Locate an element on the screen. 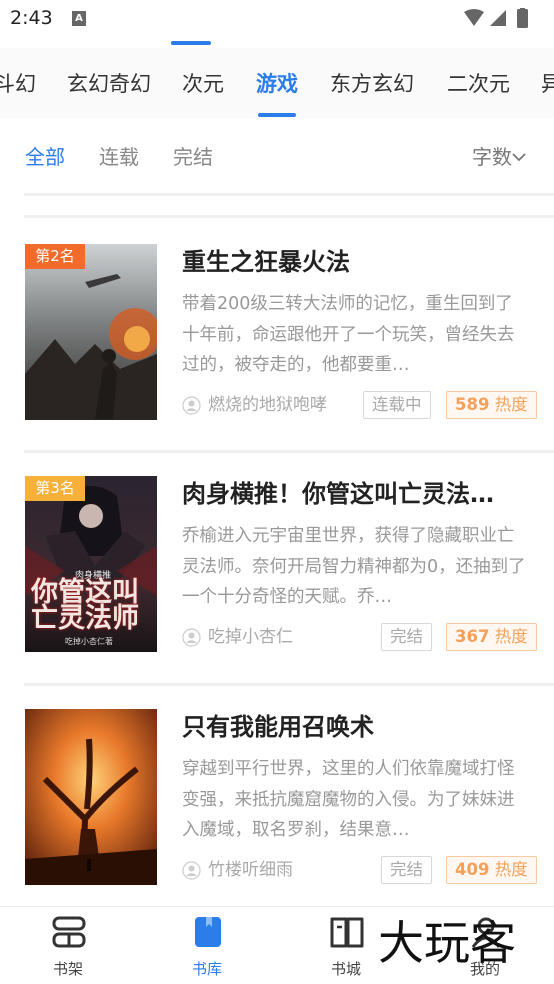 Image resolution: width=554 pixels, height=984 pixels. heat-number: 589 is located at coordinates (472, 404).